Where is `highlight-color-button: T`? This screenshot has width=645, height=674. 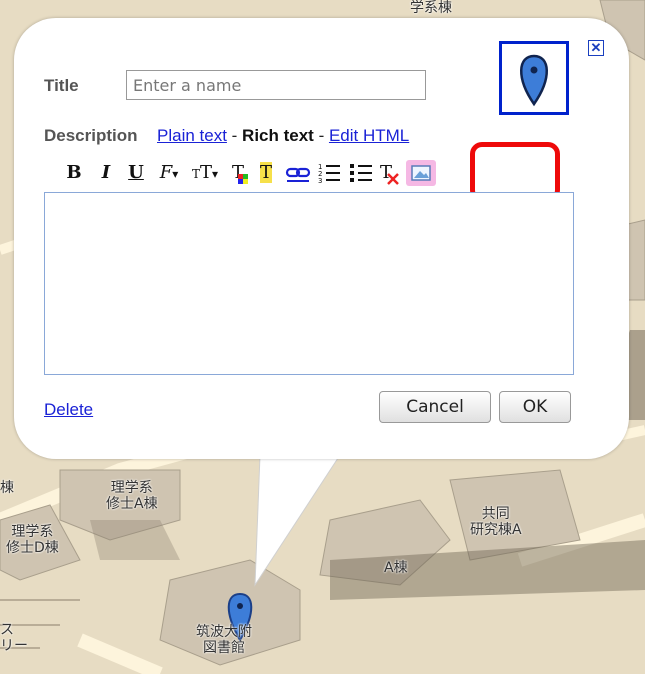
highlight-color-button: T is located at coordinates (266, 173).